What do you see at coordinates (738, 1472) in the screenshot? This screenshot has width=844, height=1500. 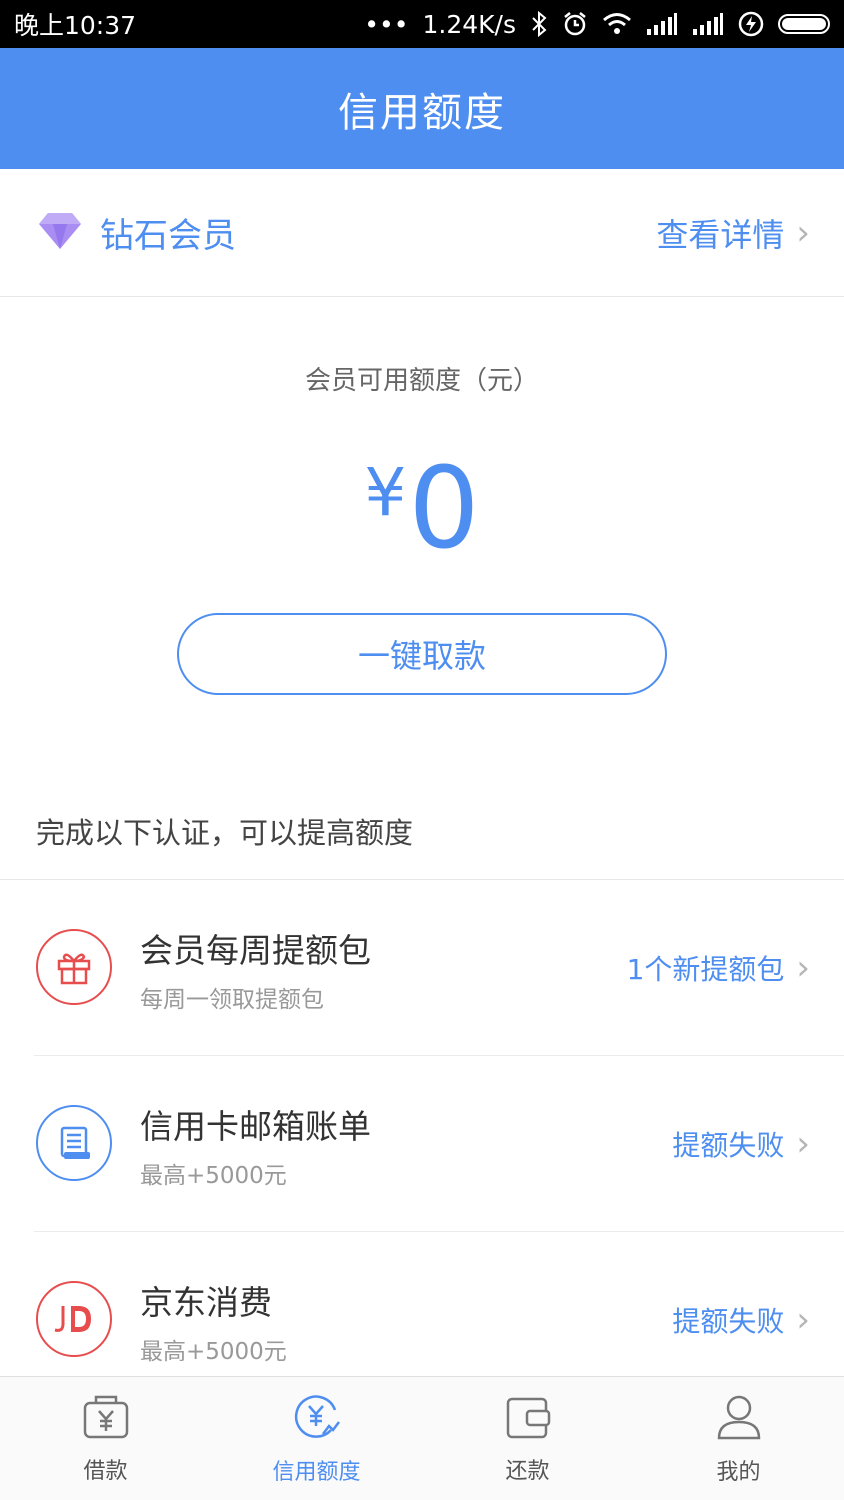 I see `tab-label: 我的` at bounding box center [738, 1472].